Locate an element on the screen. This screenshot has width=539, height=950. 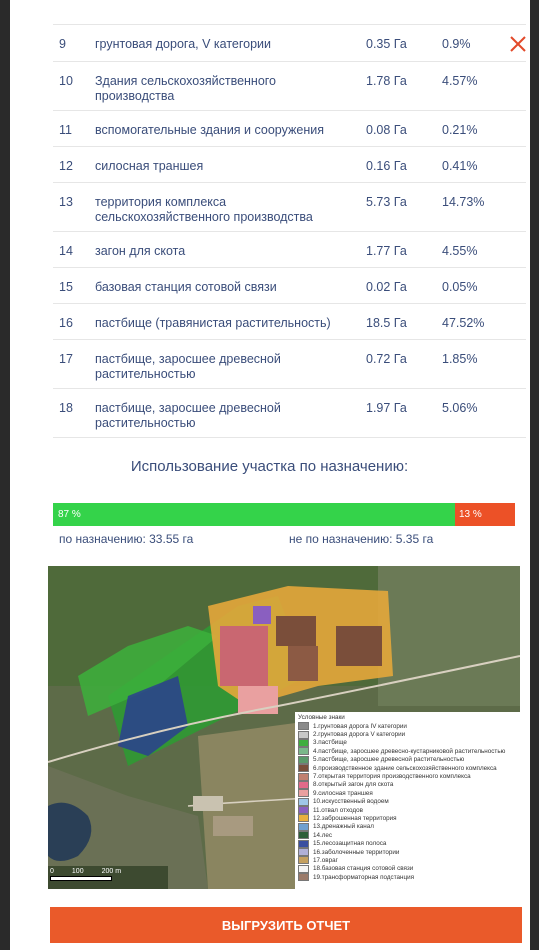
row-percent: 0.9% is located at coordinates (456, 44).